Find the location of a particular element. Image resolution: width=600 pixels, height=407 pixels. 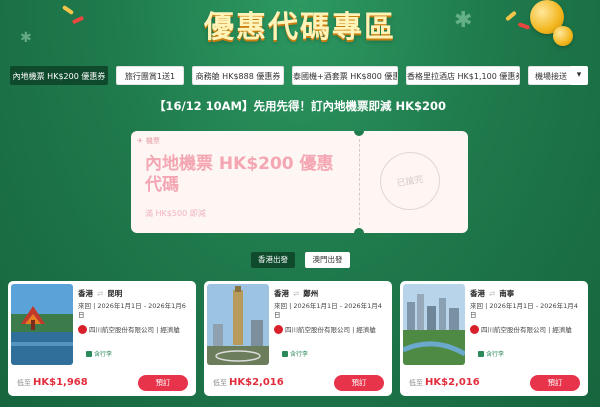

depart-macau-button: 澳門出發 is located at coordinates (327, 260).